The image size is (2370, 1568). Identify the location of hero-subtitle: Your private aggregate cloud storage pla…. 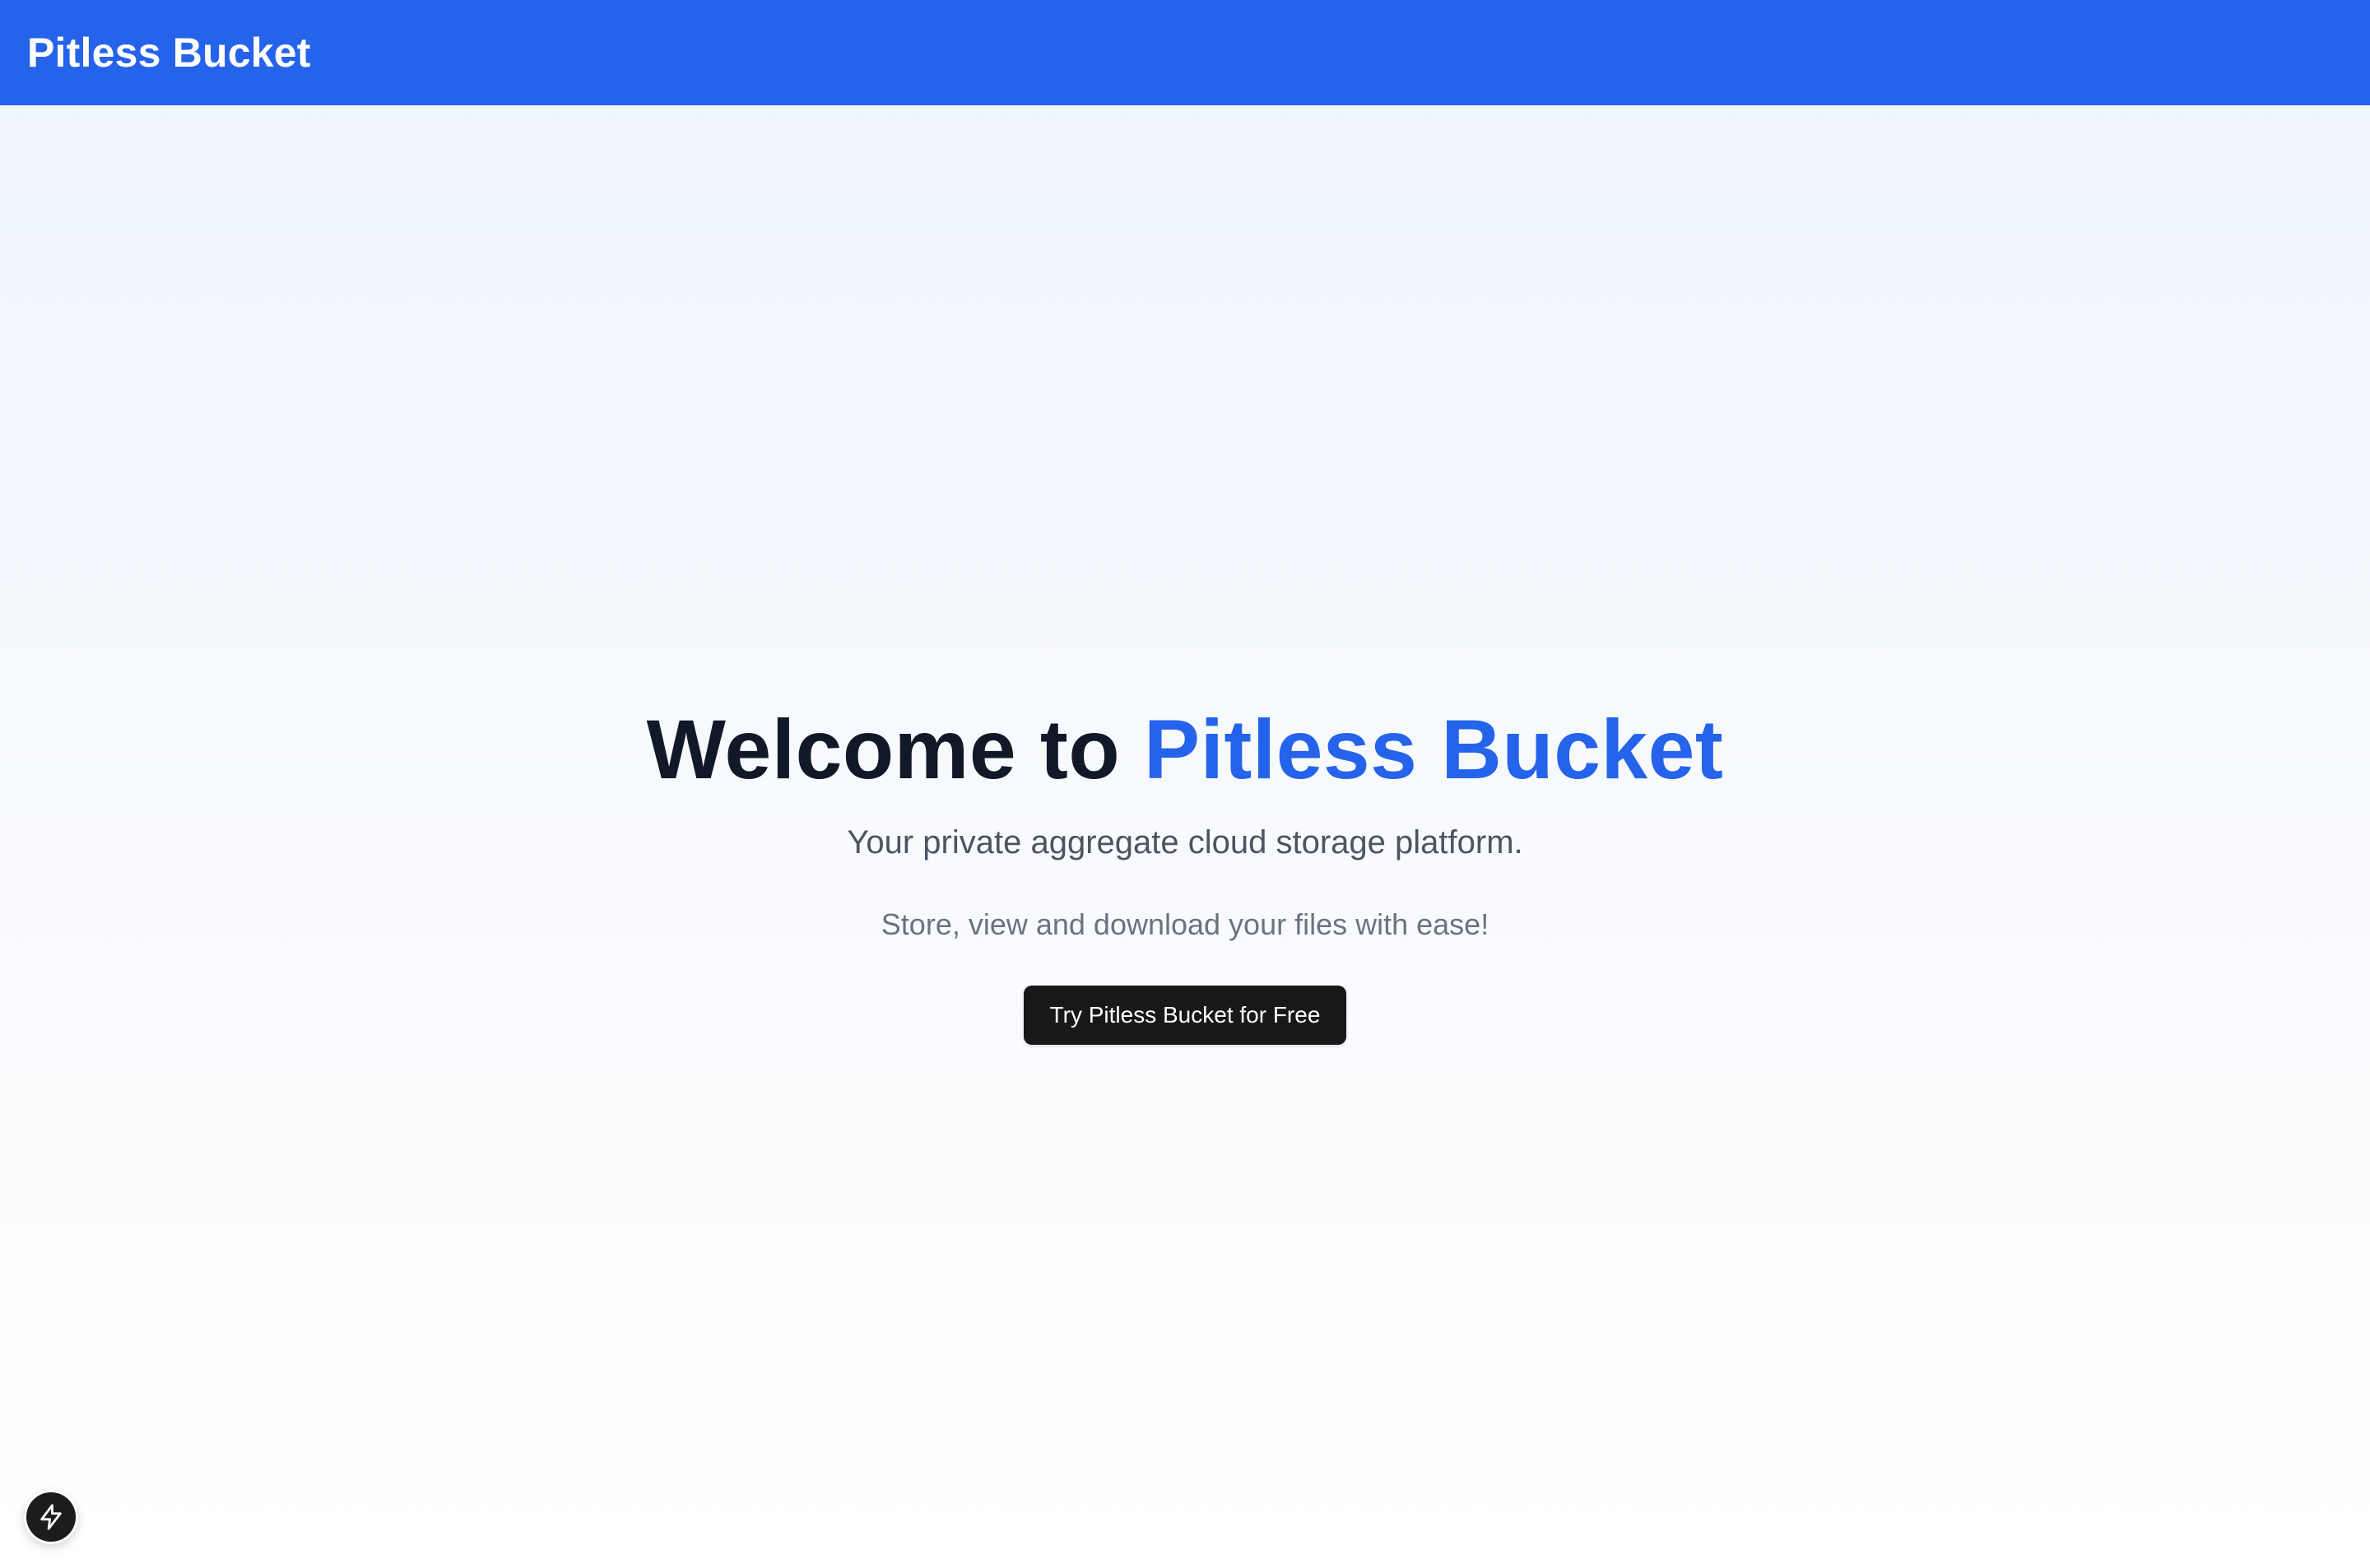
(1185, 842).